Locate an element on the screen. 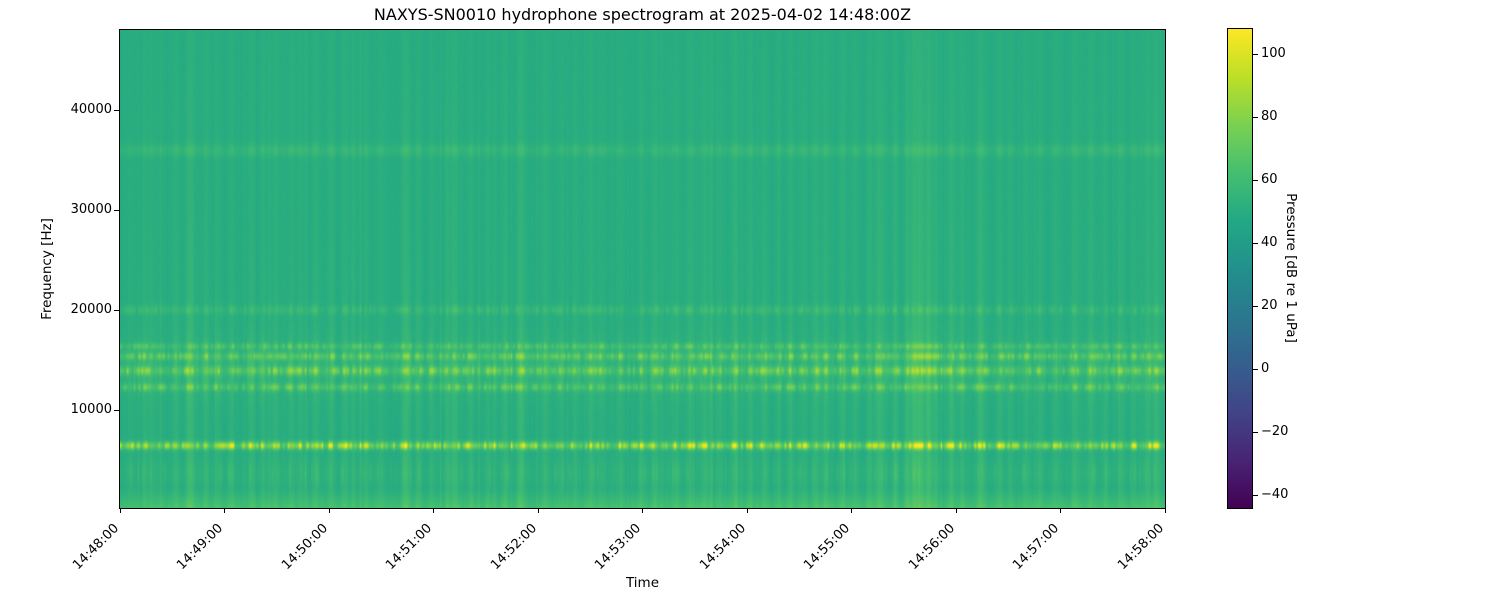 The width and height of the screenshot is (1500, 600). x-tick-label: 14:55:00 is located at coordinates (827, 547).